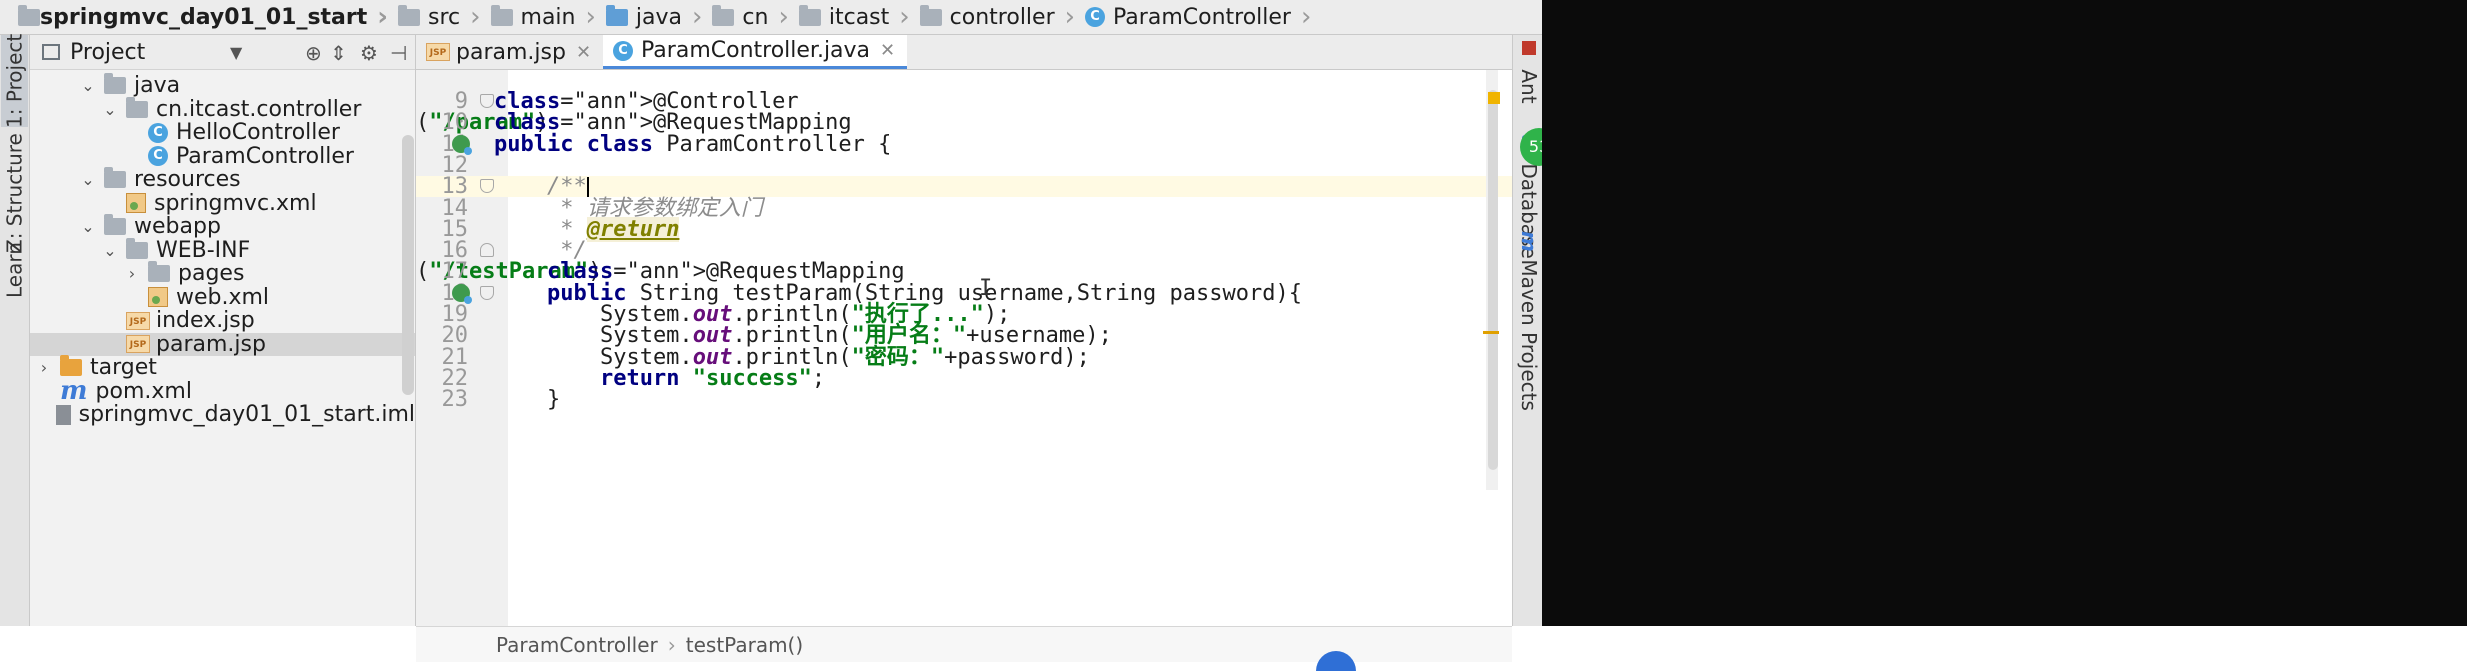  Describe the element at coordinates (455, 400) in the screenshot. I see `line-number: 23` at that location.